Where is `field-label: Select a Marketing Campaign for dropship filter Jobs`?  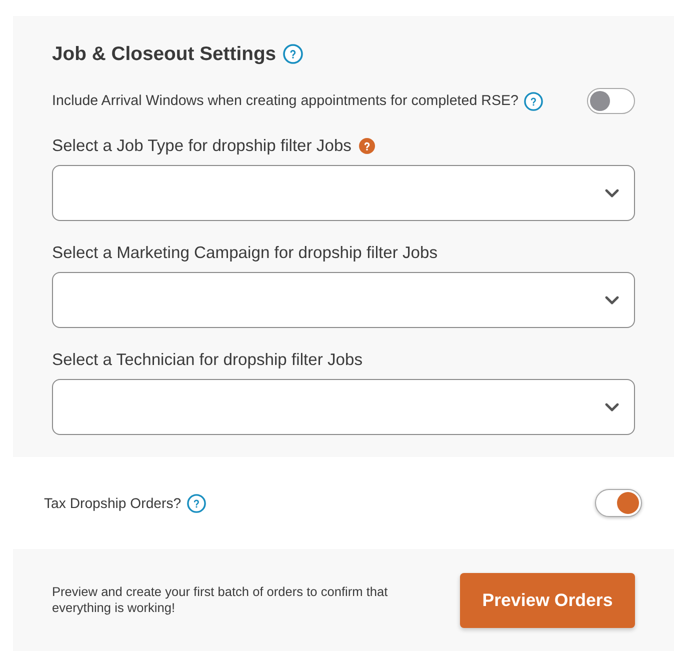 field-label: Select a Marketing Campaign for dropship filter Jobs is located at coordinates (245, 253).